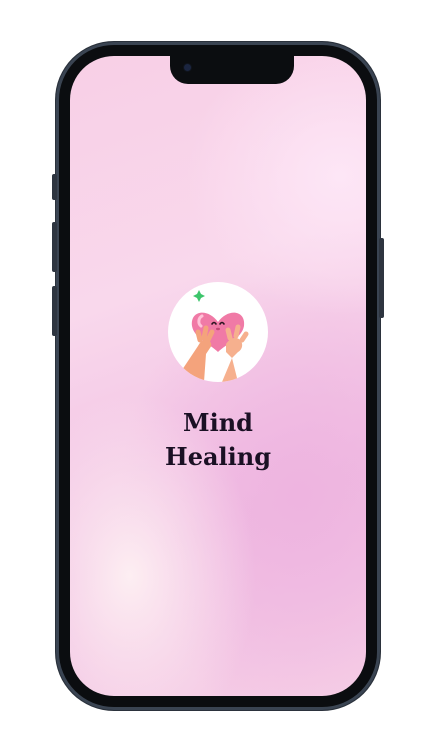 This screenshot has width=438, height=745. I want to click on app-title-line-1: Mind, so click(218, 422).